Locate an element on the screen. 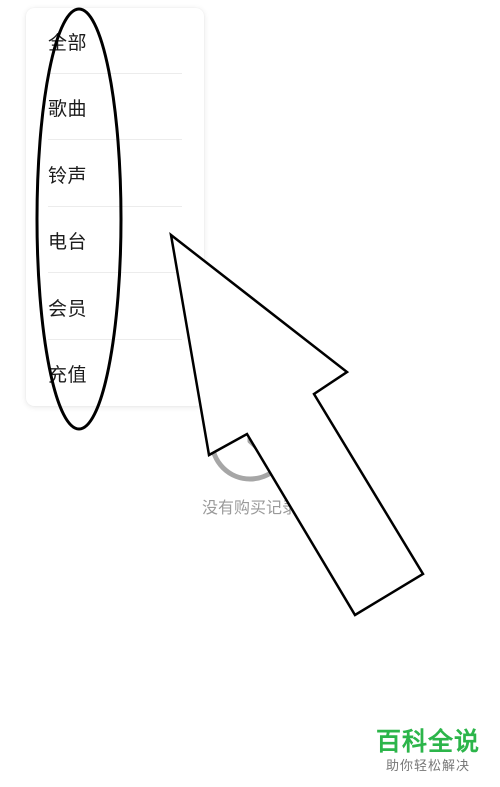 This screenshot has height=787, width=500. watermark-logo: 百科全说 助你轻松解决 is located at coordinates (428, 752).